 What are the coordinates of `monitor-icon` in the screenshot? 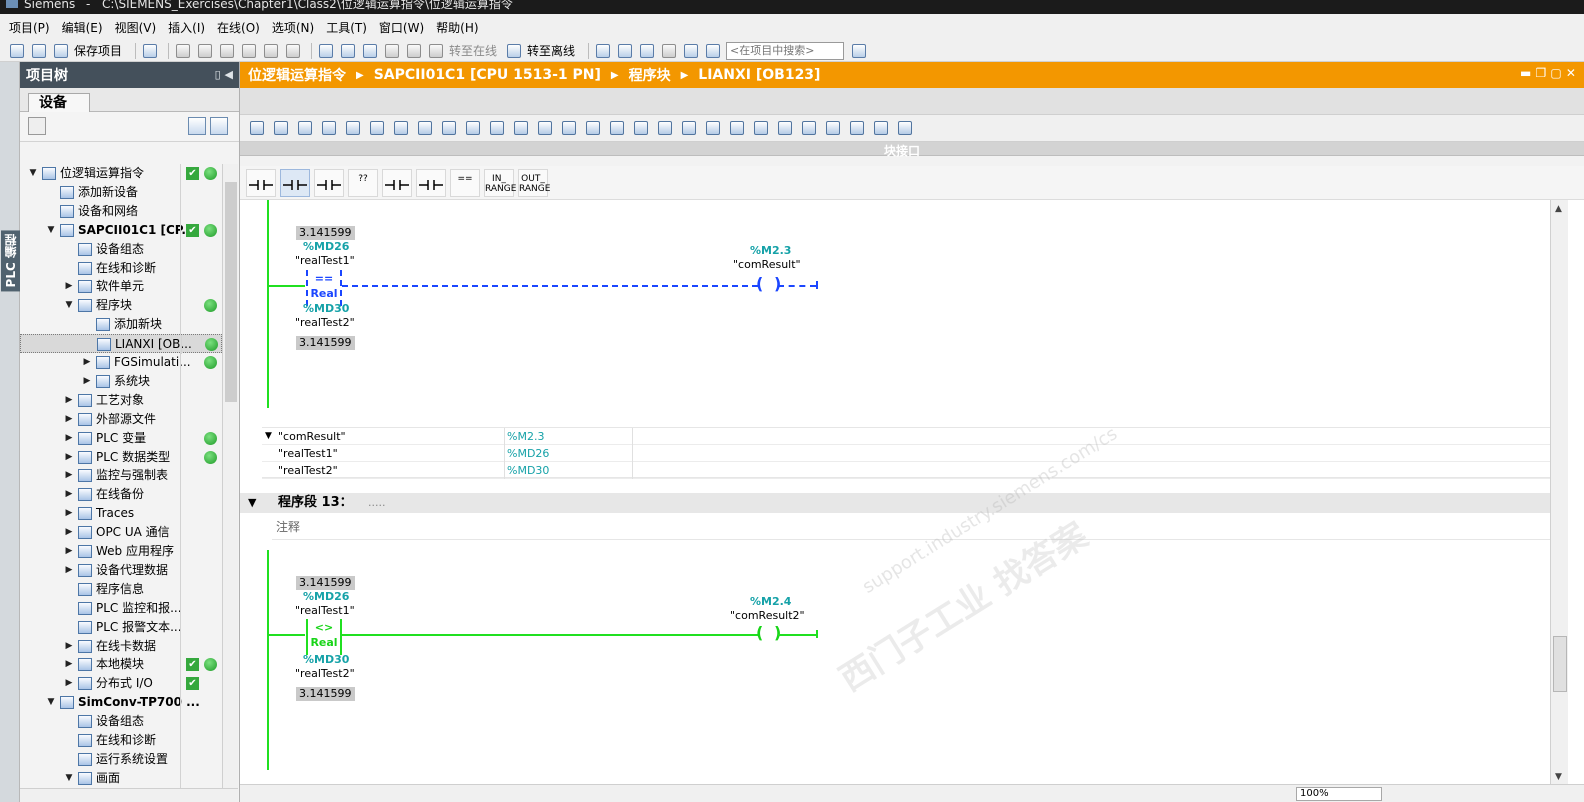 It's located at (473, 128).